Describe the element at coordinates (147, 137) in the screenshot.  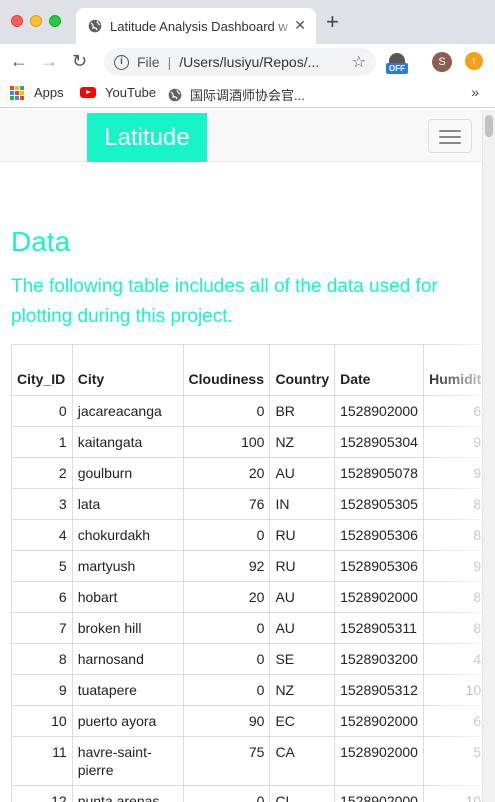
I see `brand-logo: Latitude` at that location.